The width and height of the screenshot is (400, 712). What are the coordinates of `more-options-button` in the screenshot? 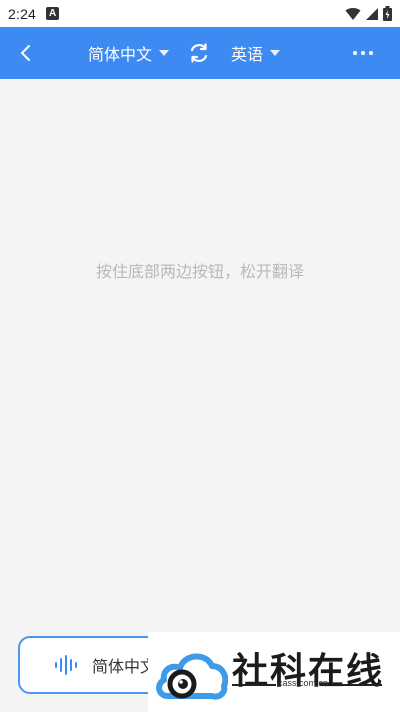 It's located at (363, 53).